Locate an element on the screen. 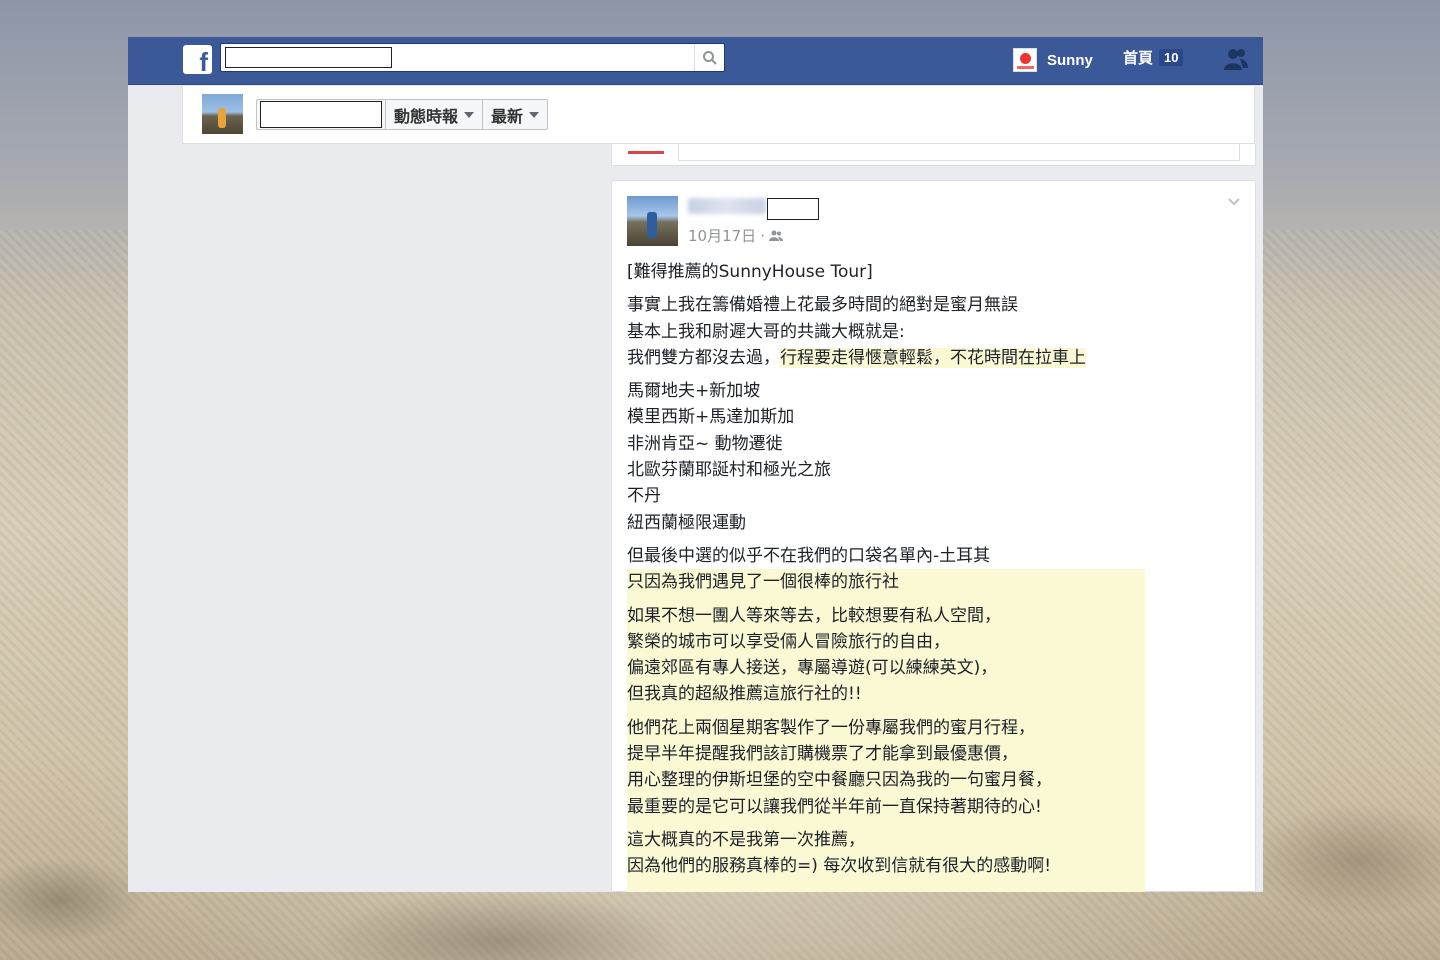 The image size is (1440, 960). paragraph-line: 用心整理的伊斯坦堡的空中餐廳只因為我的一句蜜月餐， is located at coordinates (839, 780).